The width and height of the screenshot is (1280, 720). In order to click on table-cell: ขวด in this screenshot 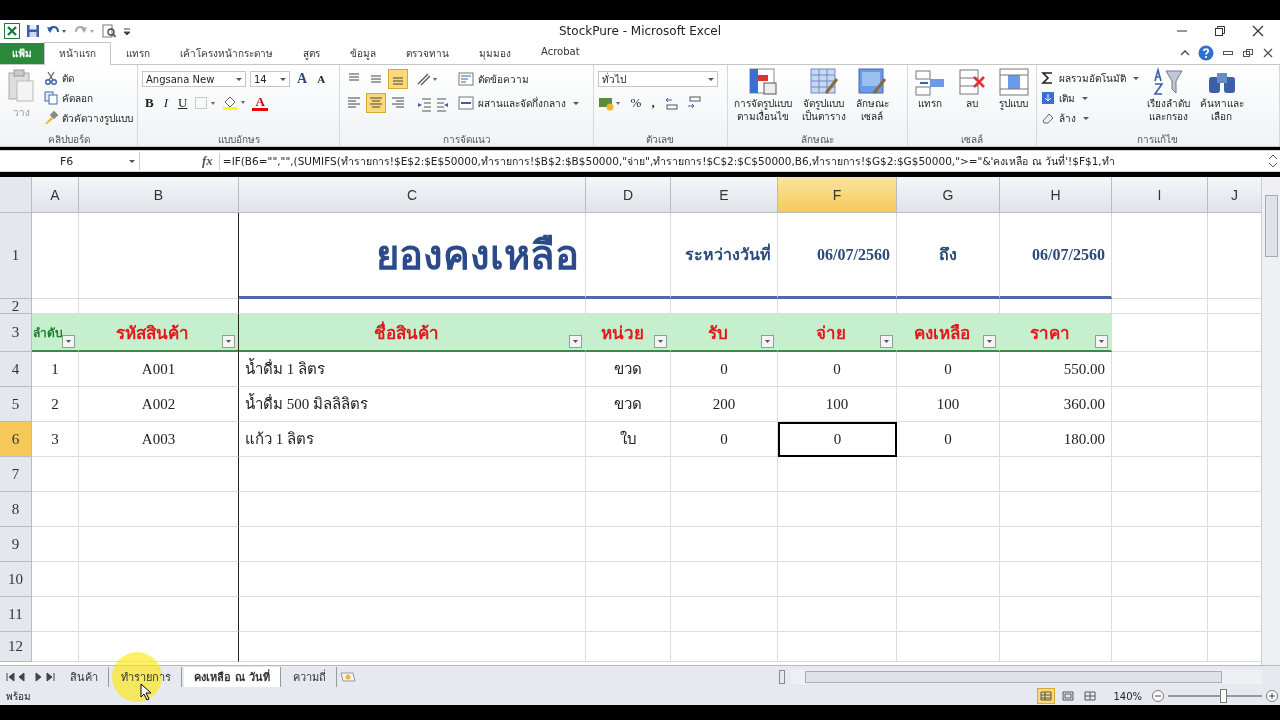, I will do `click(628, 404)`.